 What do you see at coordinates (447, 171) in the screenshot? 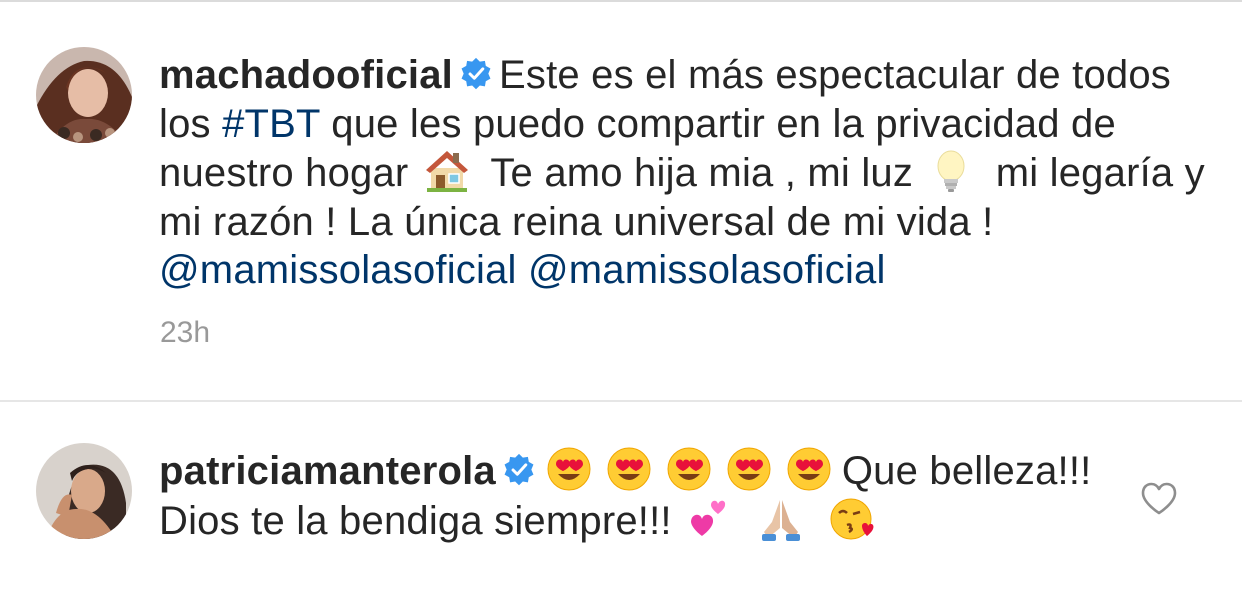
I see `house-emoji-icon` at bounding box center [447, 171].